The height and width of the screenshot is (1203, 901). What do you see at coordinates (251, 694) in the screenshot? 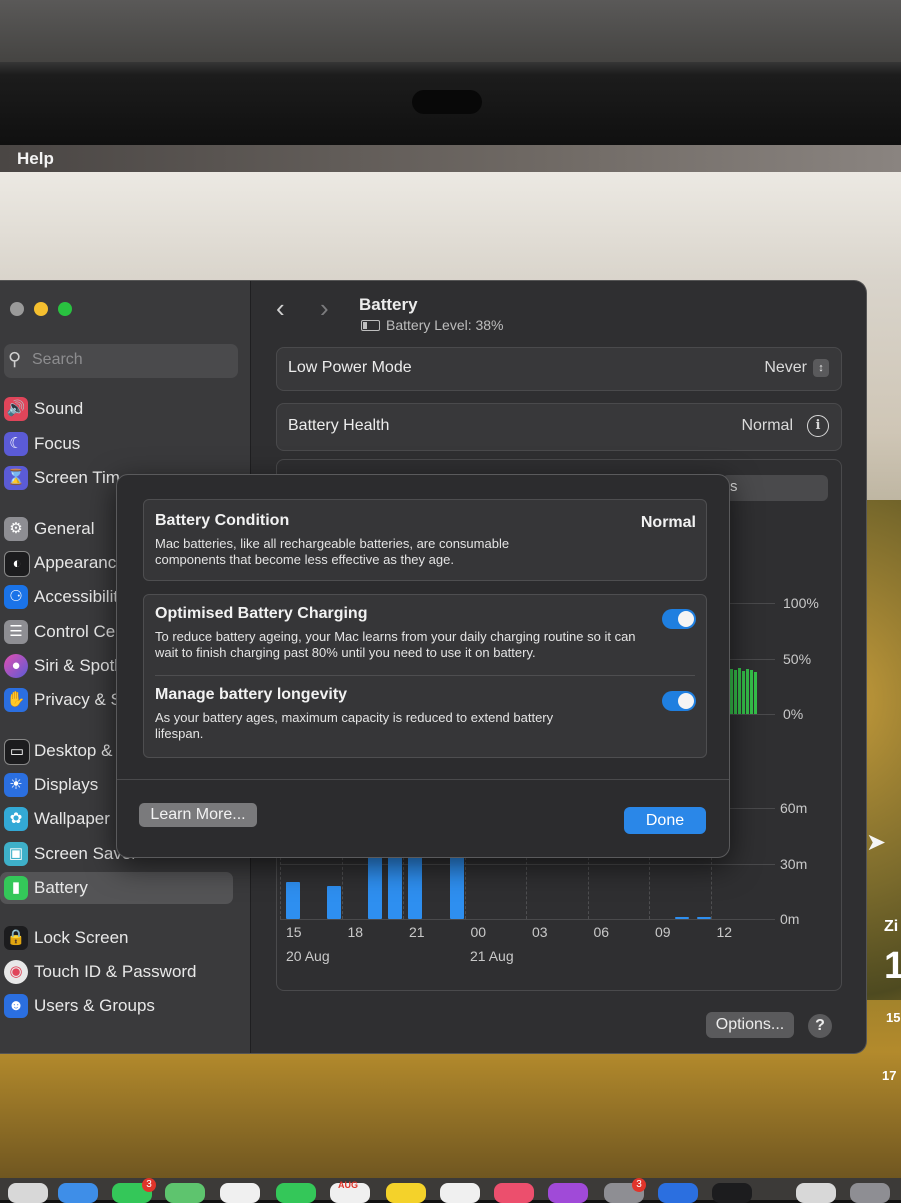
I see `battery-longevity-title: Manage battery longevity` at bounding box center [251, 694].